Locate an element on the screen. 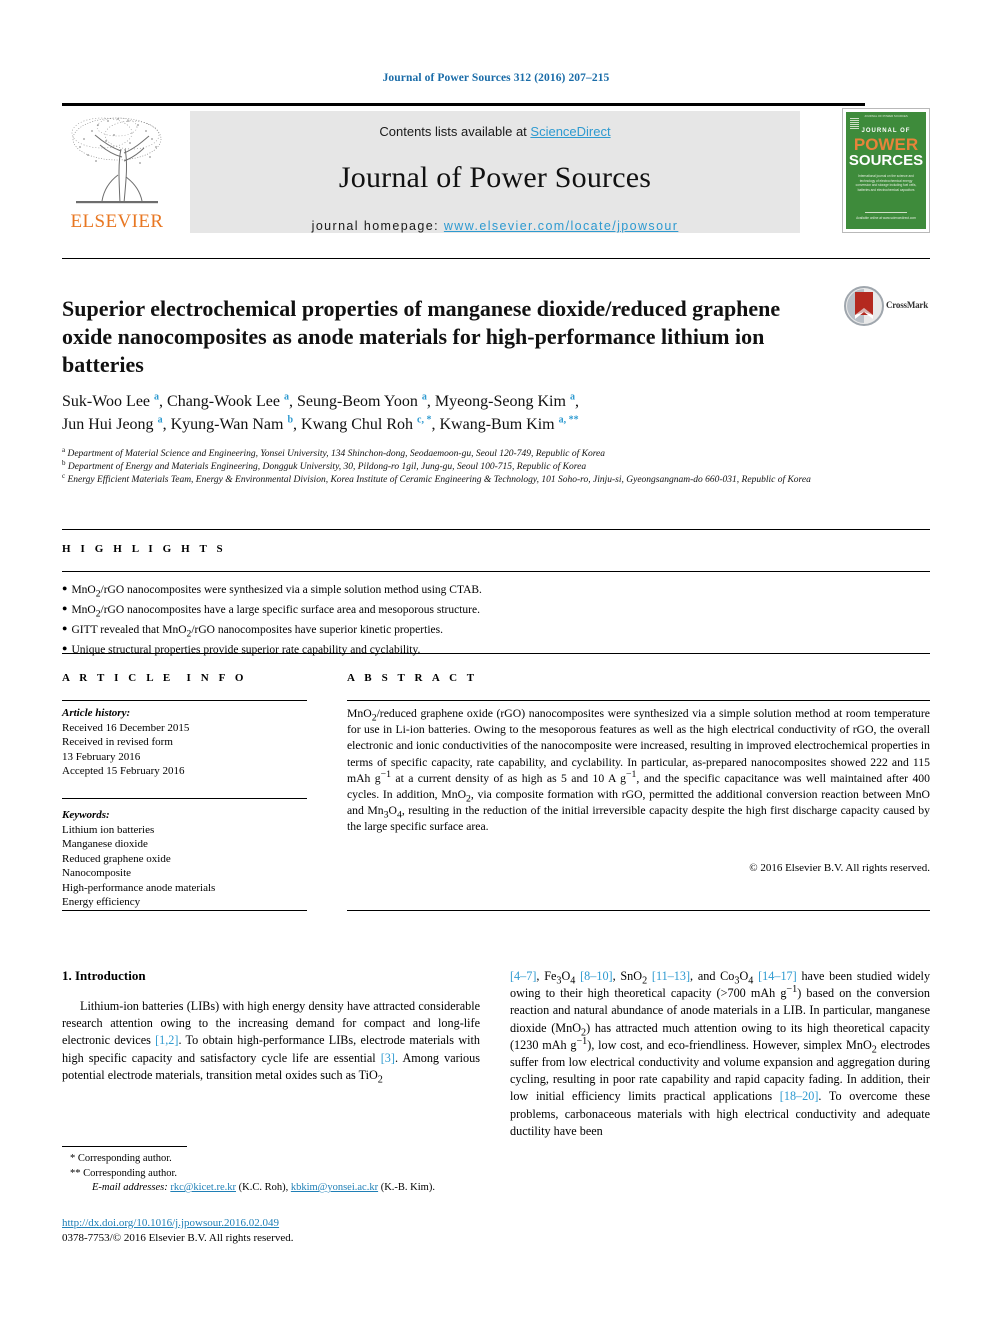 This screenshot has width=992, height=1323. journal-title: Journal of Power Sources is located at coordinates (495, 177).